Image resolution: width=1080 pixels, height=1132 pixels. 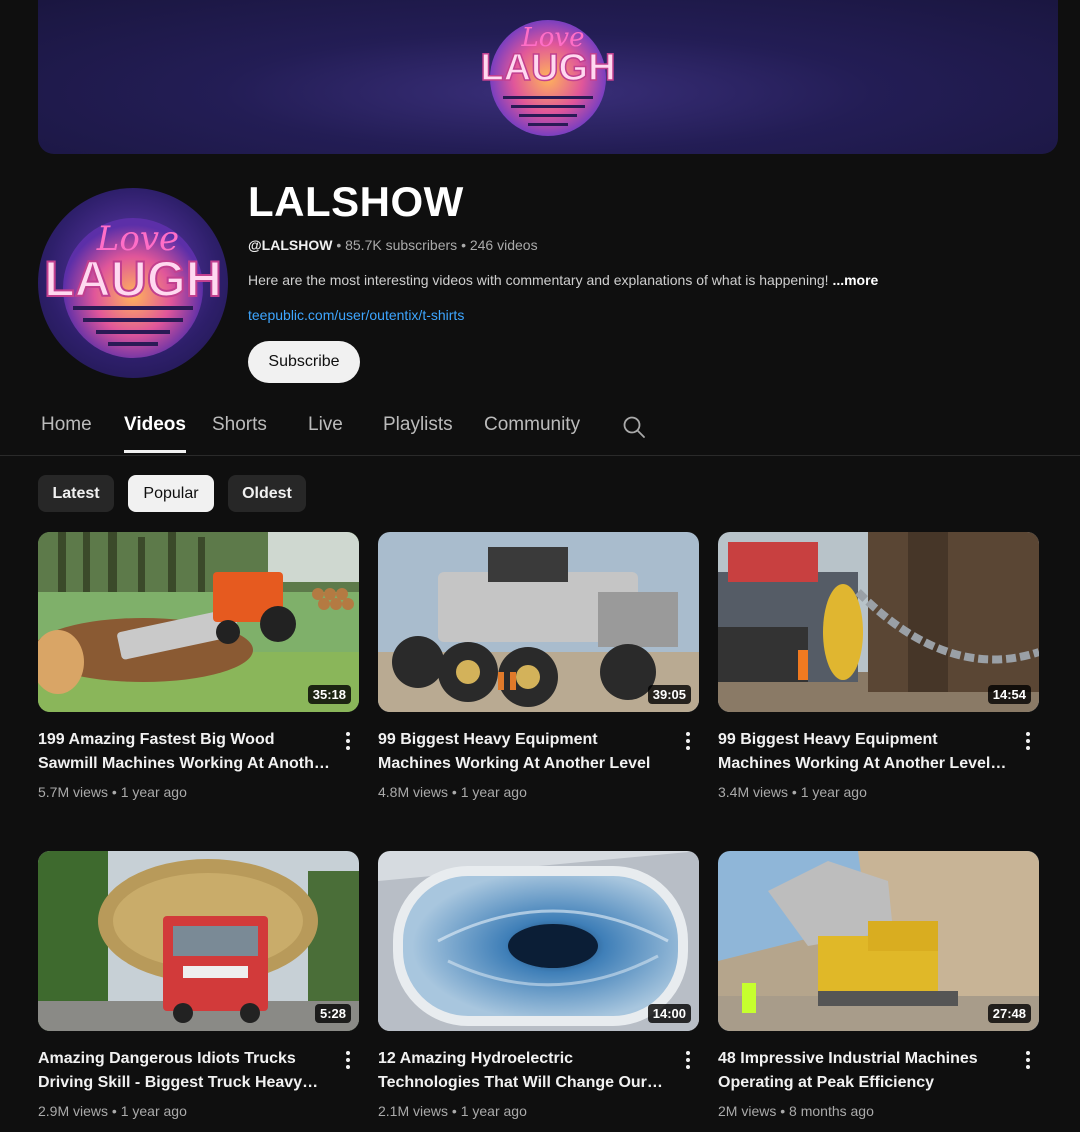 I want to click on tab-community: Community, so click(x=532, y=432).